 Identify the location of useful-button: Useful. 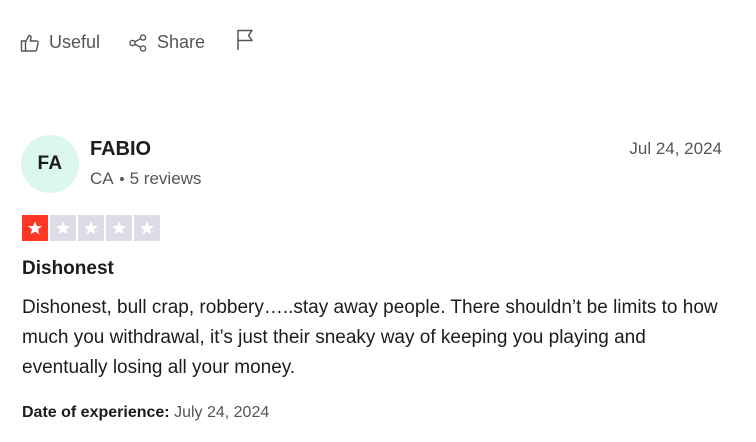
(60, 43).